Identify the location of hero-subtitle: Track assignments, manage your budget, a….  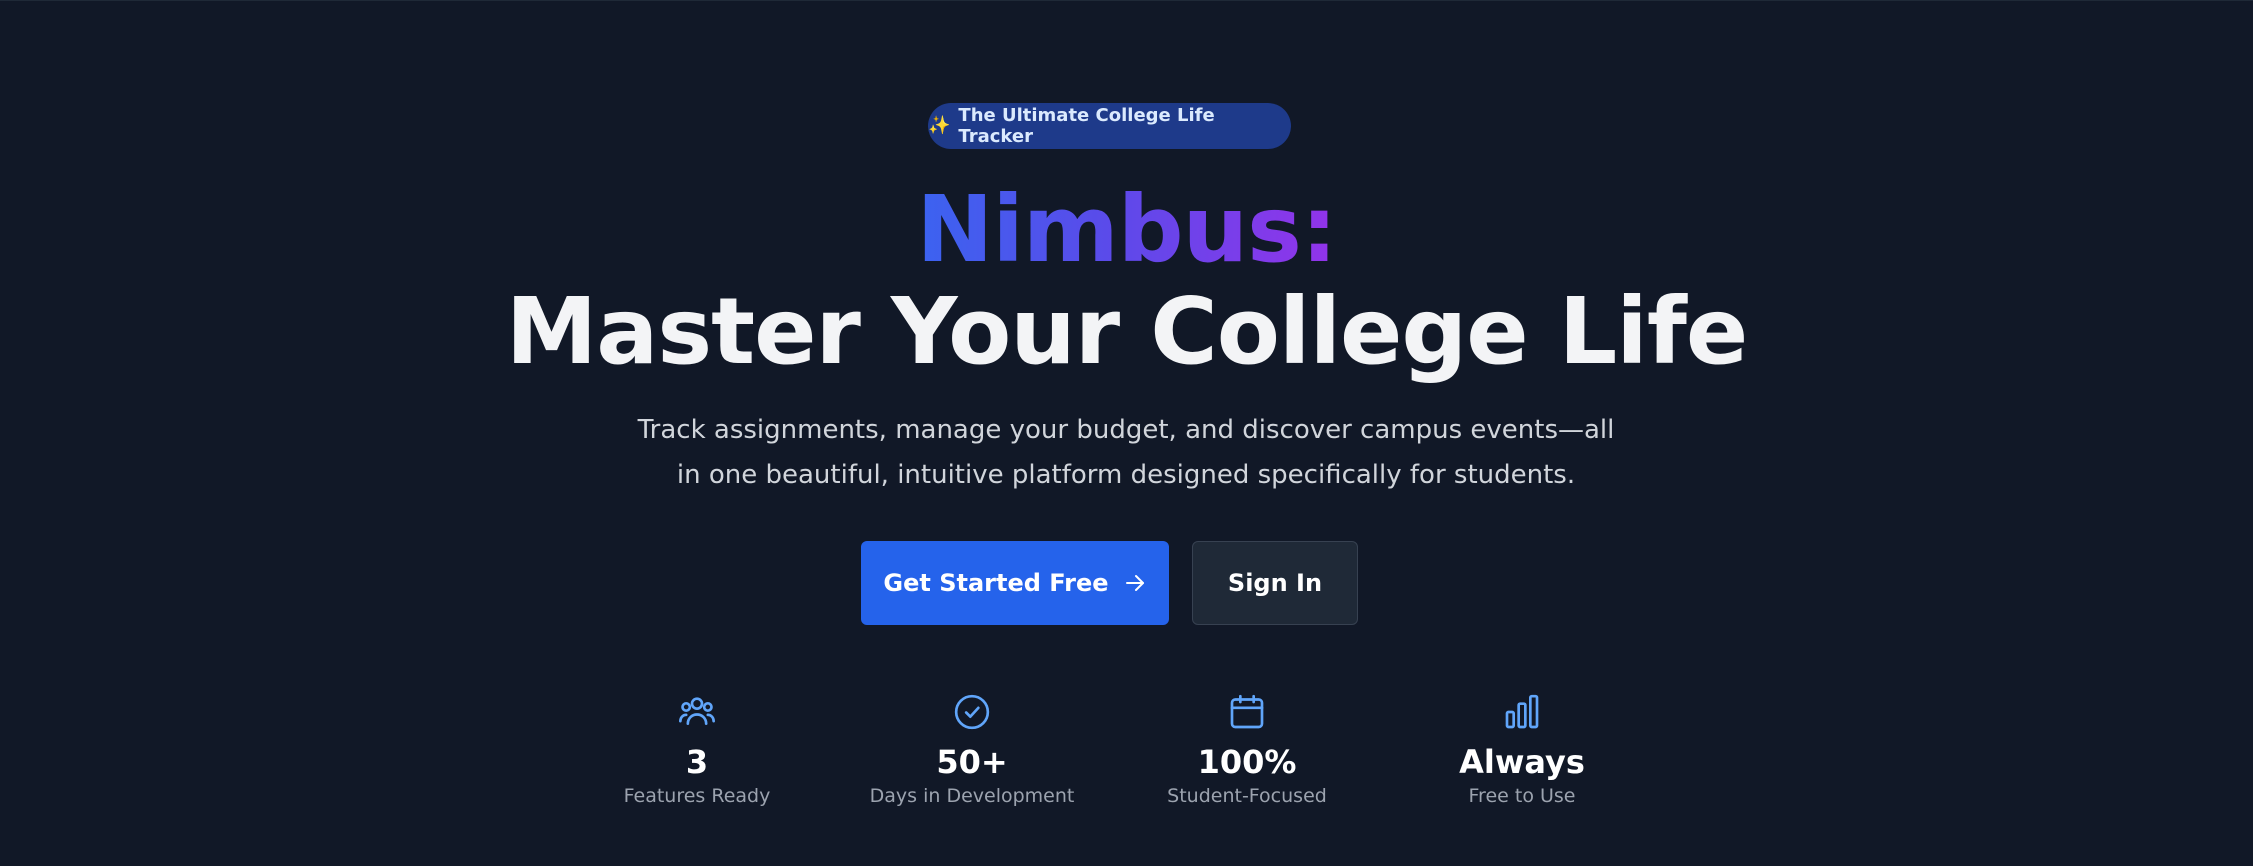
(1126, 453).